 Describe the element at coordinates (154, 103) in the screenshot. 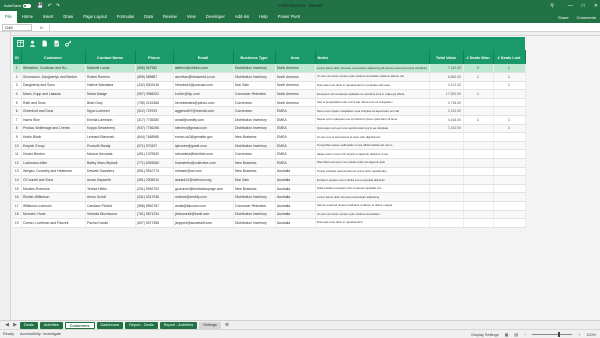

I see `cell-phone: (735) 2151366` at that location.